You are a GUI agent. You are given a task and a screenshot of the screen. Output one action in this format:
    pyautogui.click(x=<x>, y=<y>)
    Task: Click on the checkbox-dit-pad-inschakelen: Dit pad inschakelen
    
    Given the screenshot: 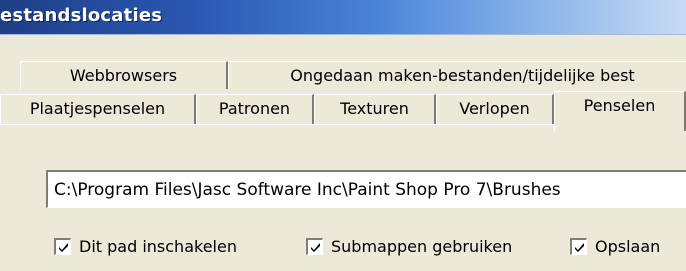 What is the action you would take?
    pyautogui.click(x=145, y=246)
    